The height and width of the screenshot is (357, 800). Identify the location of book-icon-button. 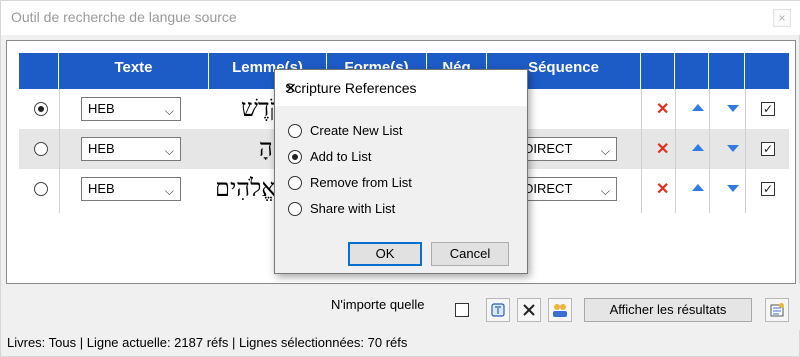
(498, 310).